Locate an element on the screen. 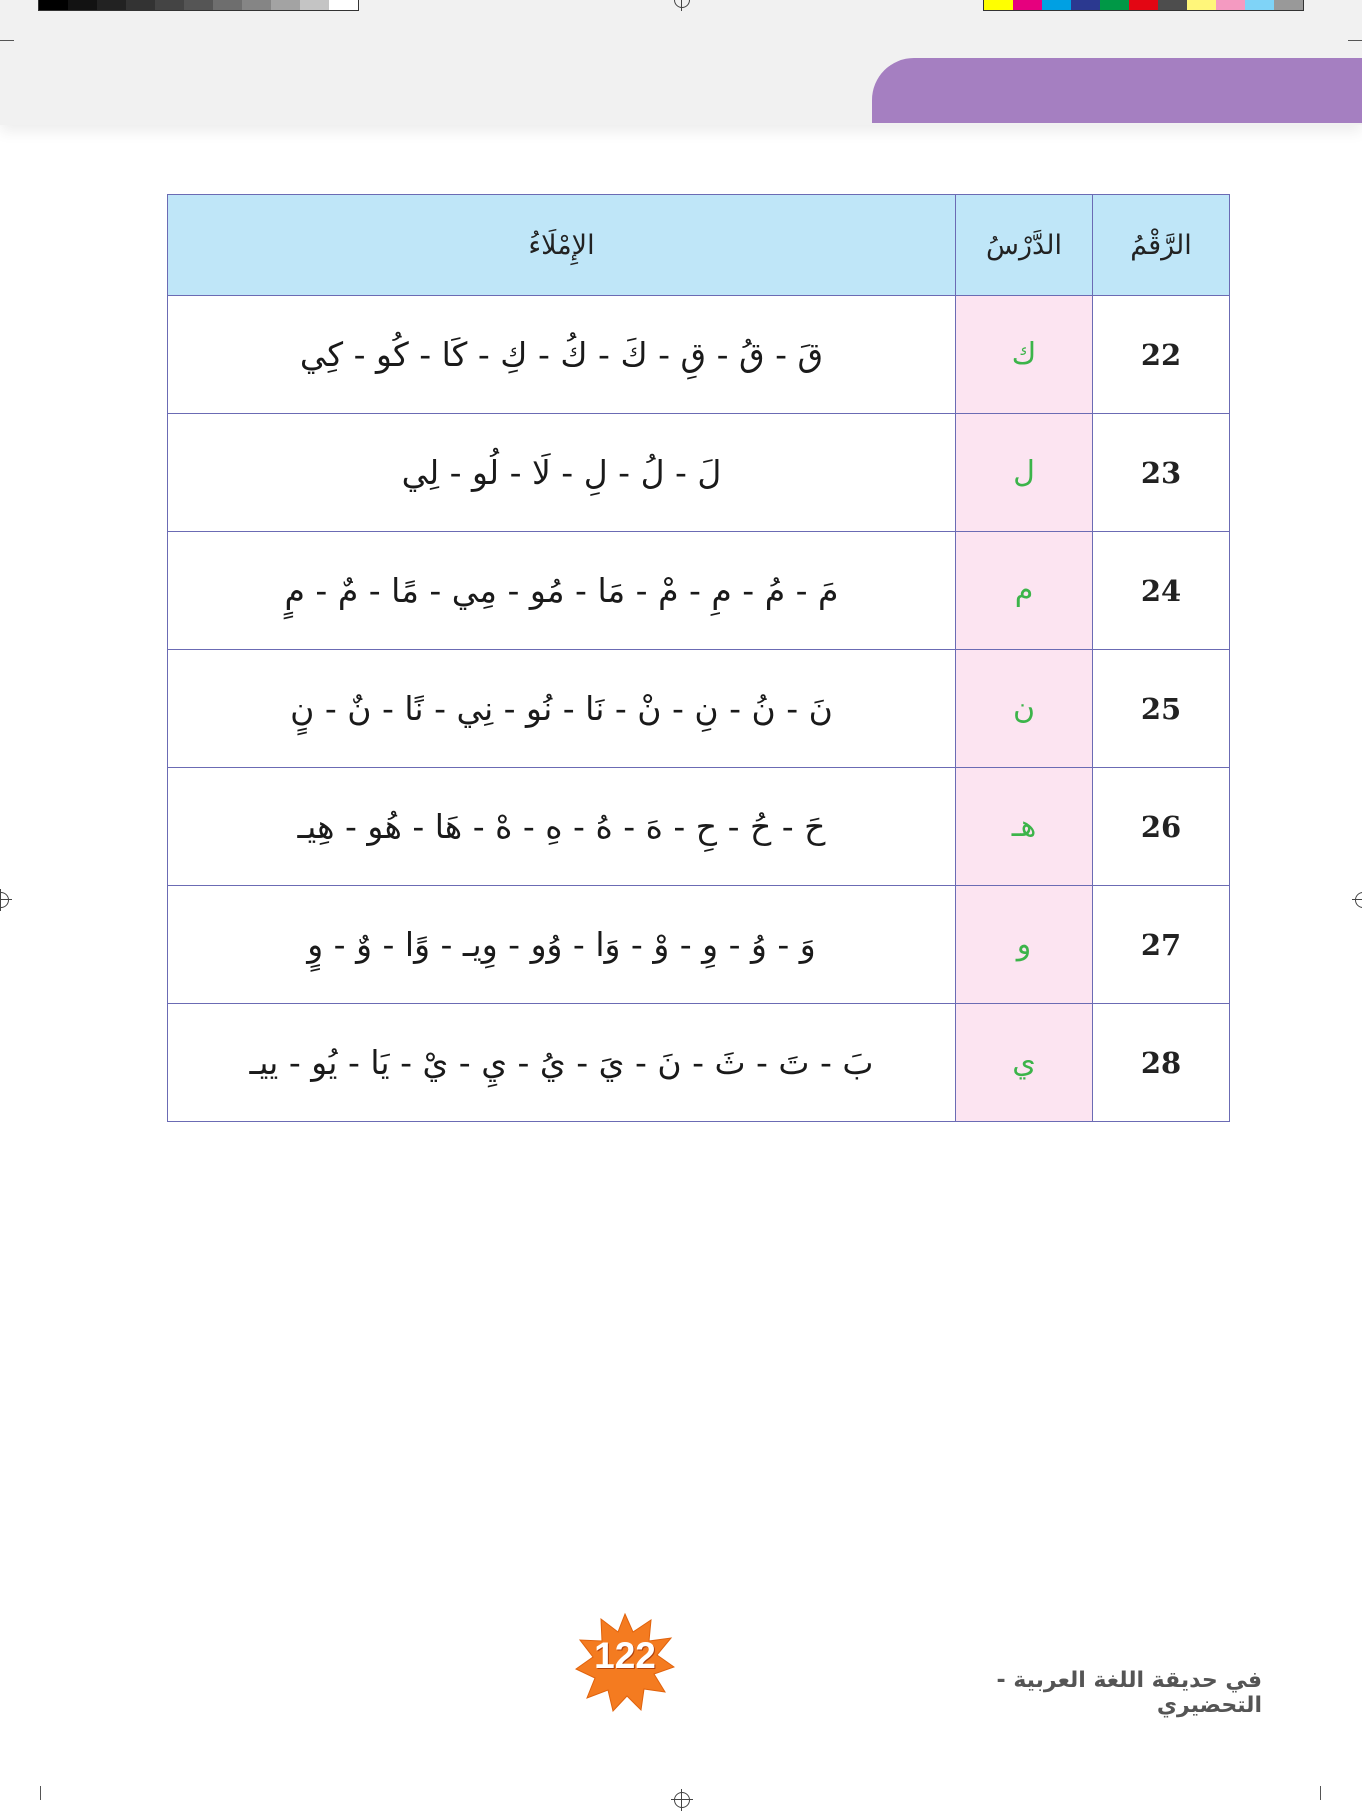 This screenshot has height=1811, width=1362. book-title: في حديقة اللغة العربية - التحضيري is located at coordinates (1129, 1693).